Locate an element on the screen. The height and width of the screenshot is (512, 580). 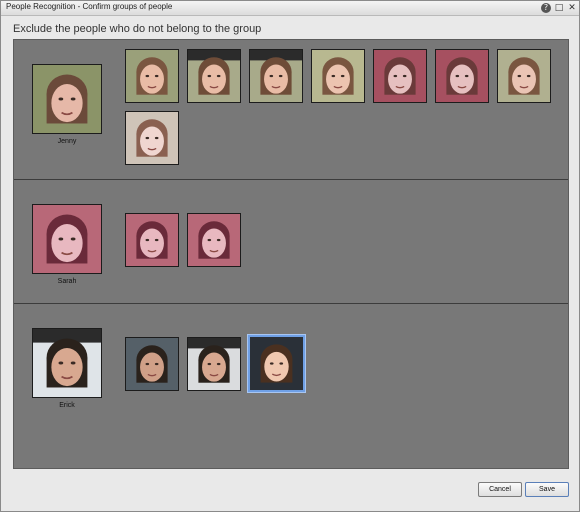
cancel-button: Cancel is located at coordinates (500, 489).